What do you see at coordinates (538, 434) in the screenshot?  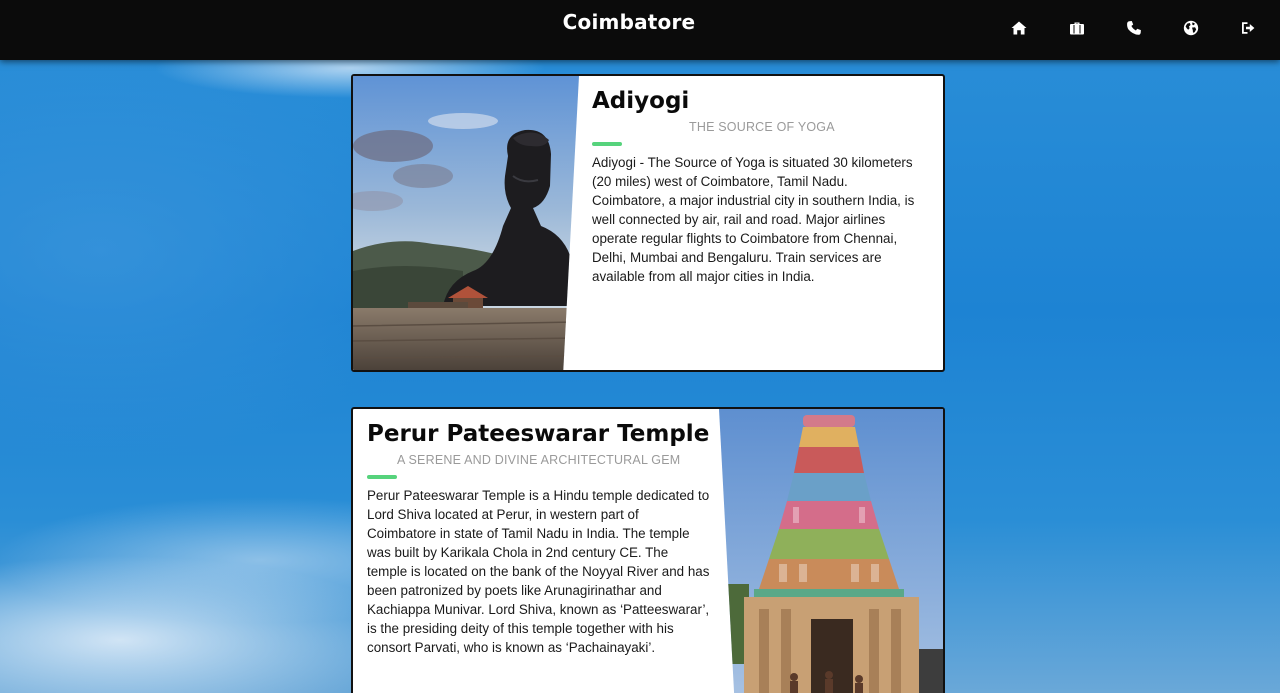 I see `card-title: Perur Pateeswarar Temple` at bounding box center [538, 434].